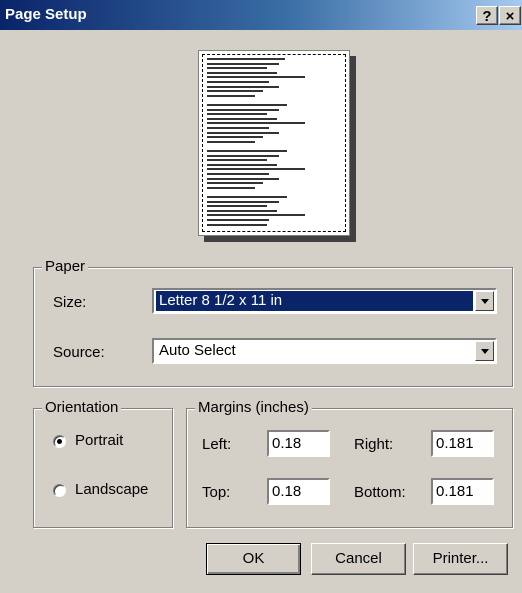  I want to click on landscape-label: Landscape, so click(111, 489).